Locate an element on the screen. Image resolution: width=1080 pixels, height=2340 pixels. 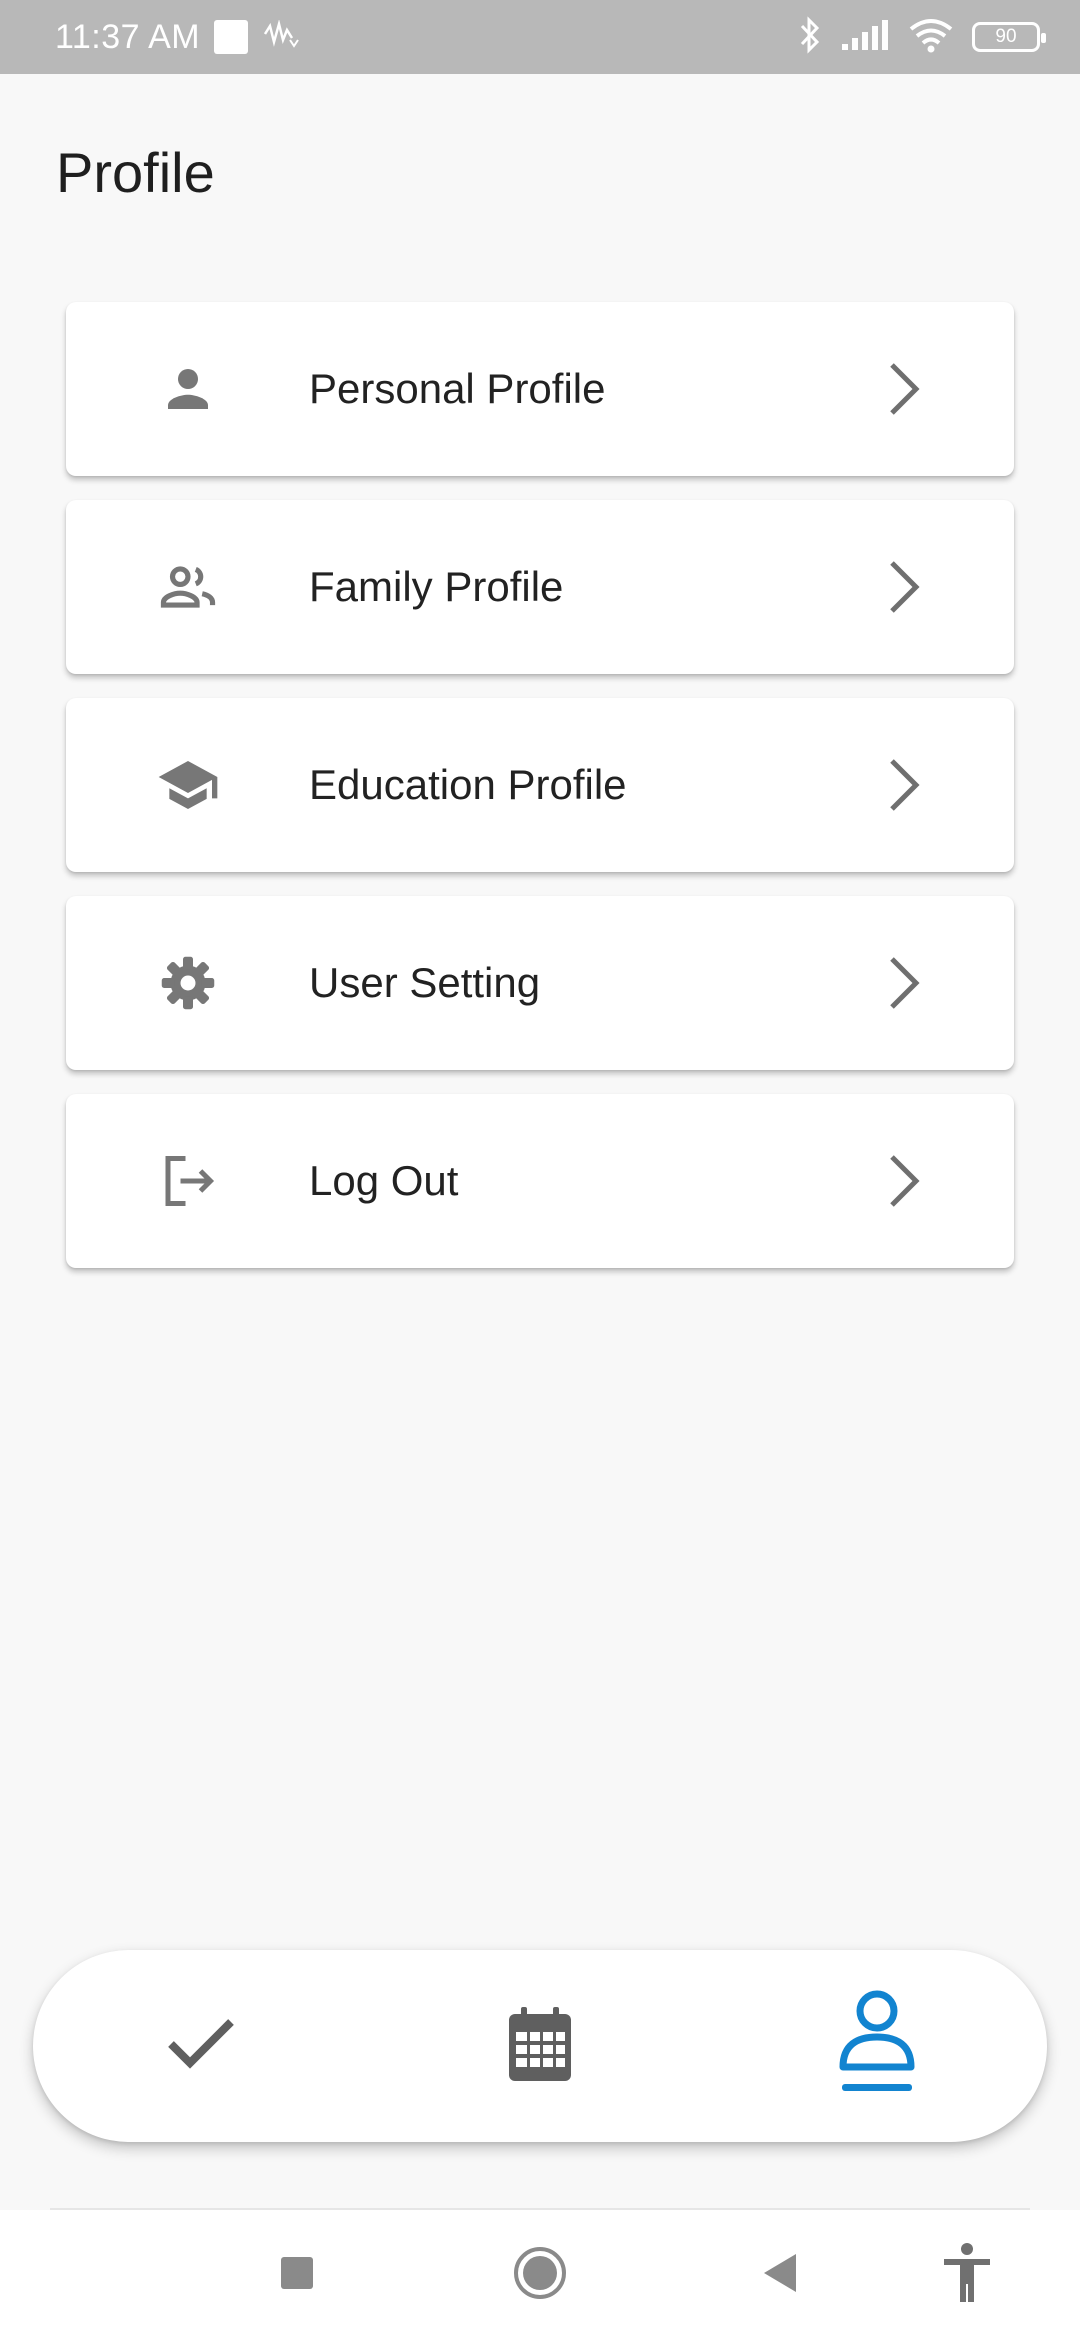
menu-item-label: User Setting is located at coordinates (425, 982).